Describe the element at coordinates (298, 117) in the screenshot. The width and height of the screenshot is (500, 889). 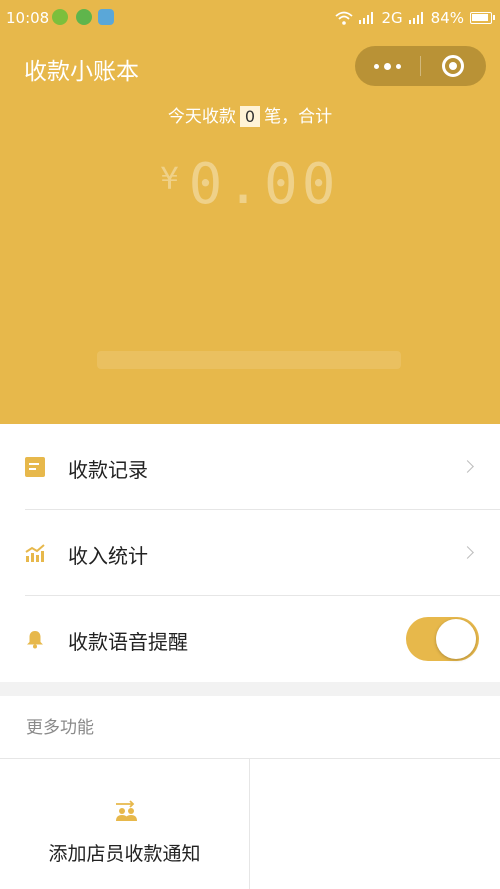
I see `summary-suffix: 笔，合计` at that location.